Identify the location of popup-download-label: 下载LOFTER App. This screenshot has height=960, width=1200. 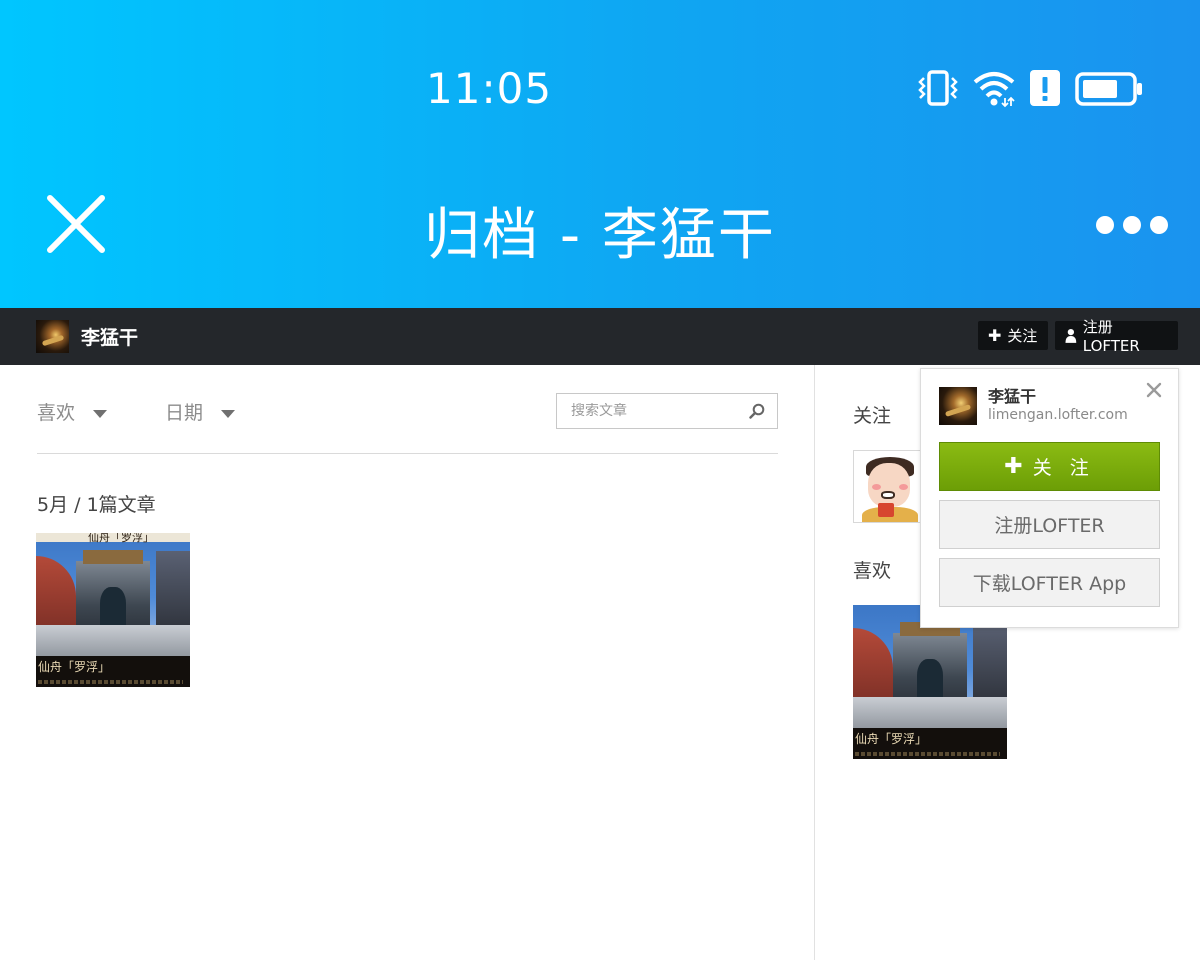
(1049, 584).